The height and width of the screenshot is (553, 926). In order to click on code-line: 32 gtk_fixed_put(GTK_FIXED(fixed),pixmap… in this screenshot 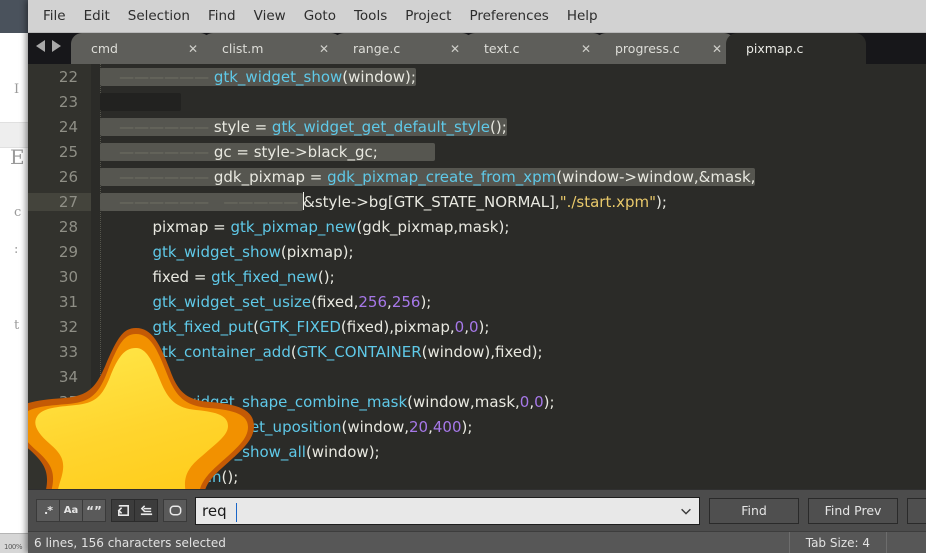, I will do `click(477, 326)`.